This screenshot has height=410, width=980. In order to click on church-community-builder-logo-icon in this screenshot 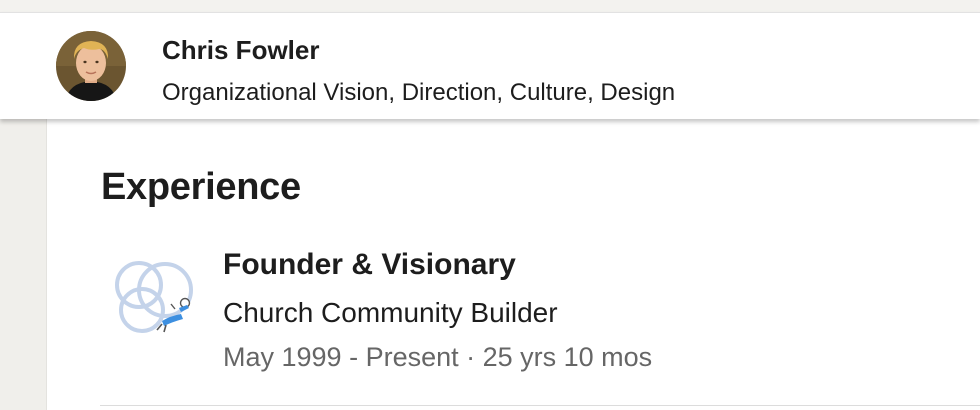, I will do `click(156, 305)`.